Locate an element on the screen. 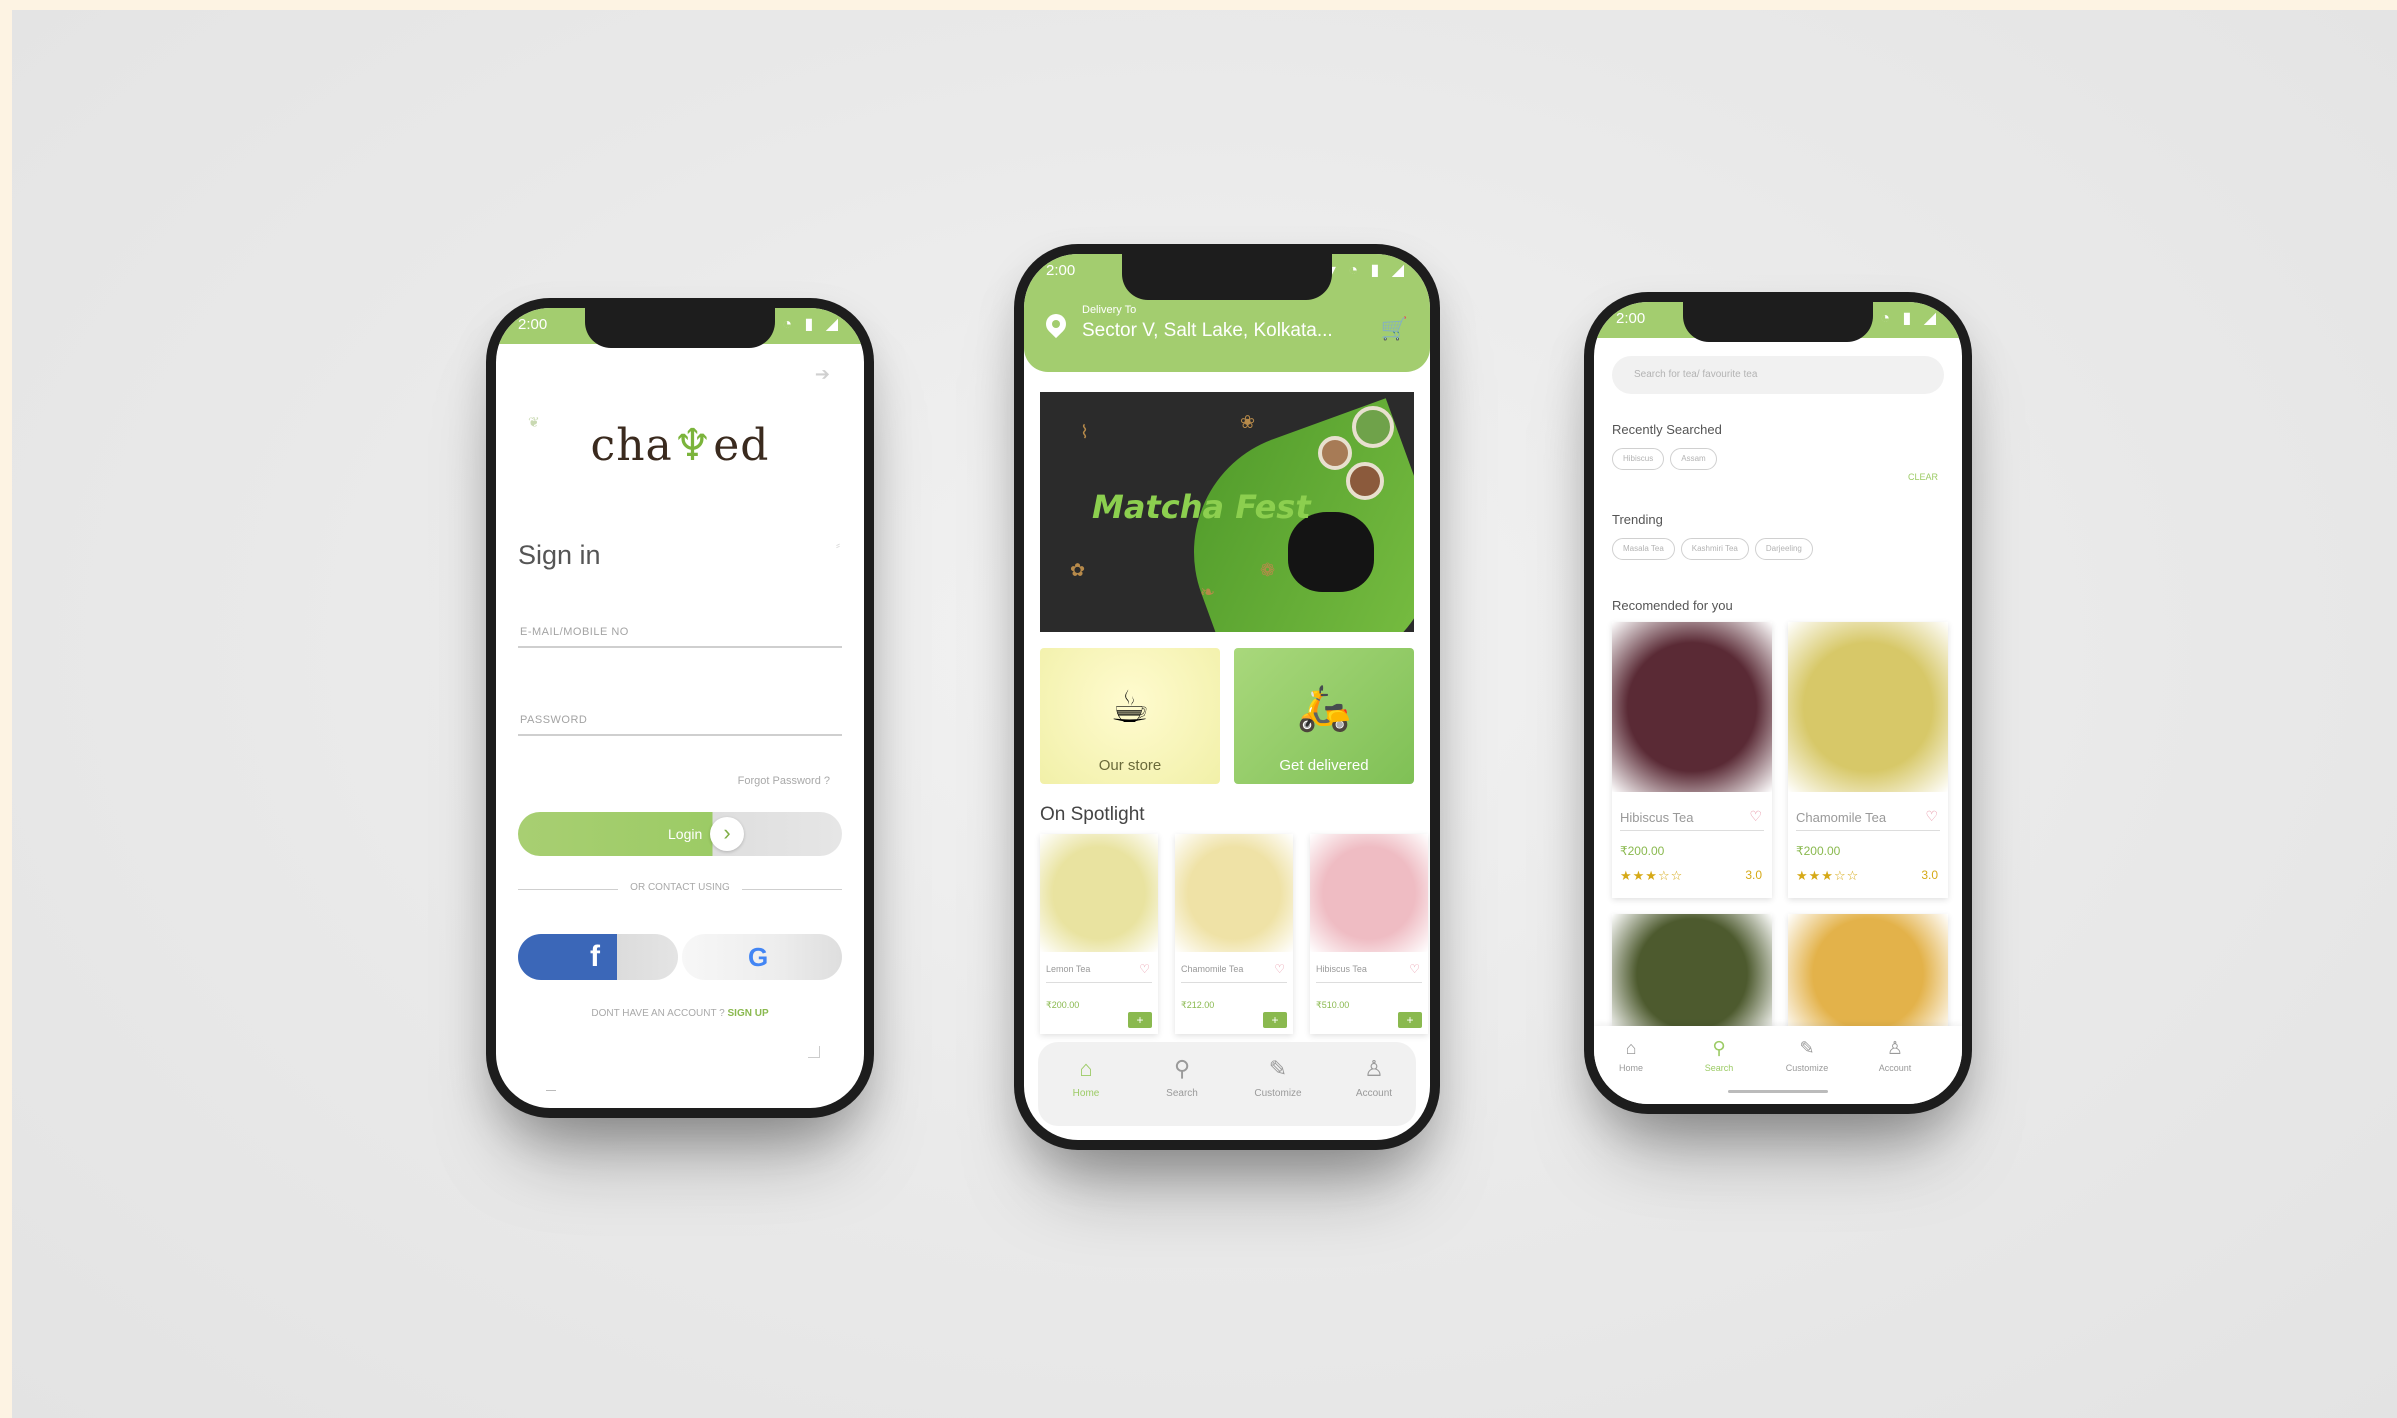  product-name: Lemon Tea is located at coordinates (1068, 969).